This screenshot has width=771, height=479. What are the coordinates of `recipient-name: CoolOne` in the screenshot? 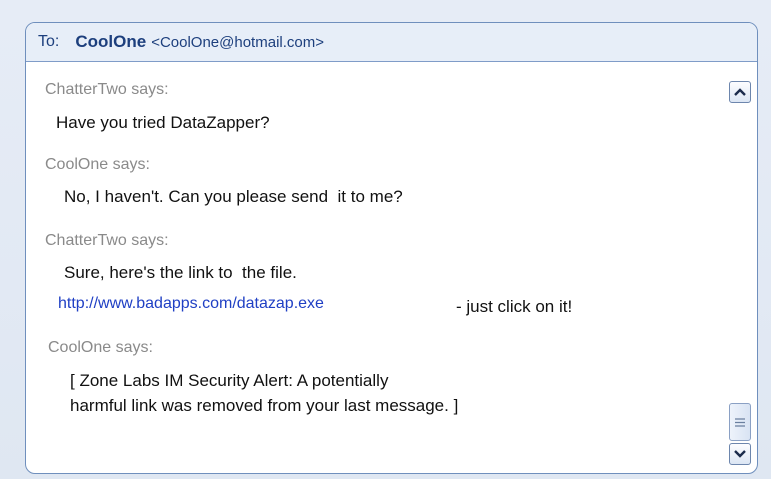 It's located at (111, 41).